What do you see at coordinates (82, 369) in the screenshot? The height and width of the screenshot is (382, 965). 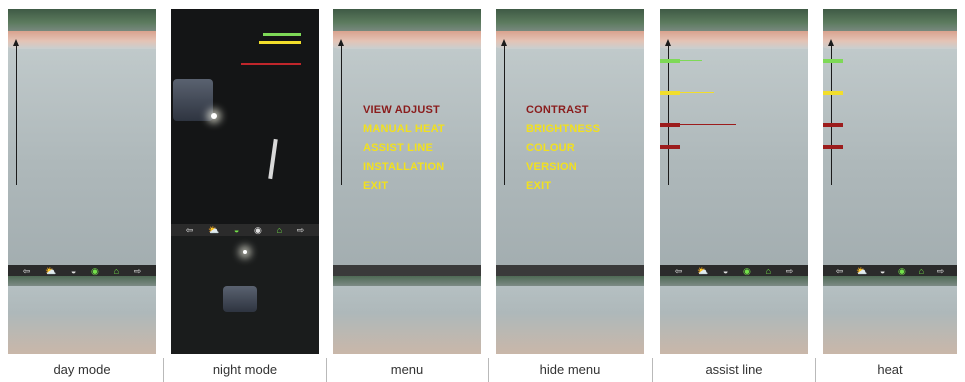 I see `caption-day-mode: day mode` at bounding box center [82, 369].